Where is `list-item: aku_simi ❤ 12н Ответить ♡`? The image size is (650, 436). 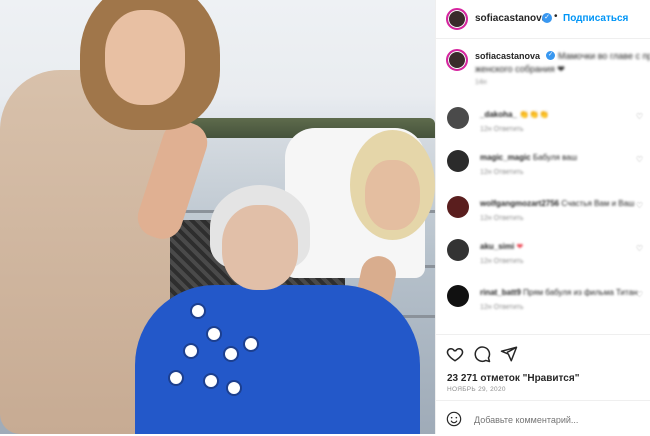 list-item: aku_simi ❤ 12н Ответить ♡ is located at coordinates (543, 259).